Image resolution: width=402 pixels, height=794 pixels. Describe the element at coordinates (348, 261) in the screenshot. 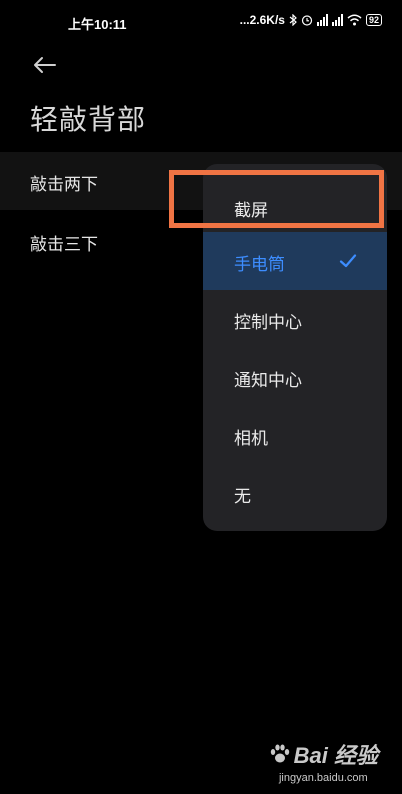

I see `checkmark-icon` at that location.